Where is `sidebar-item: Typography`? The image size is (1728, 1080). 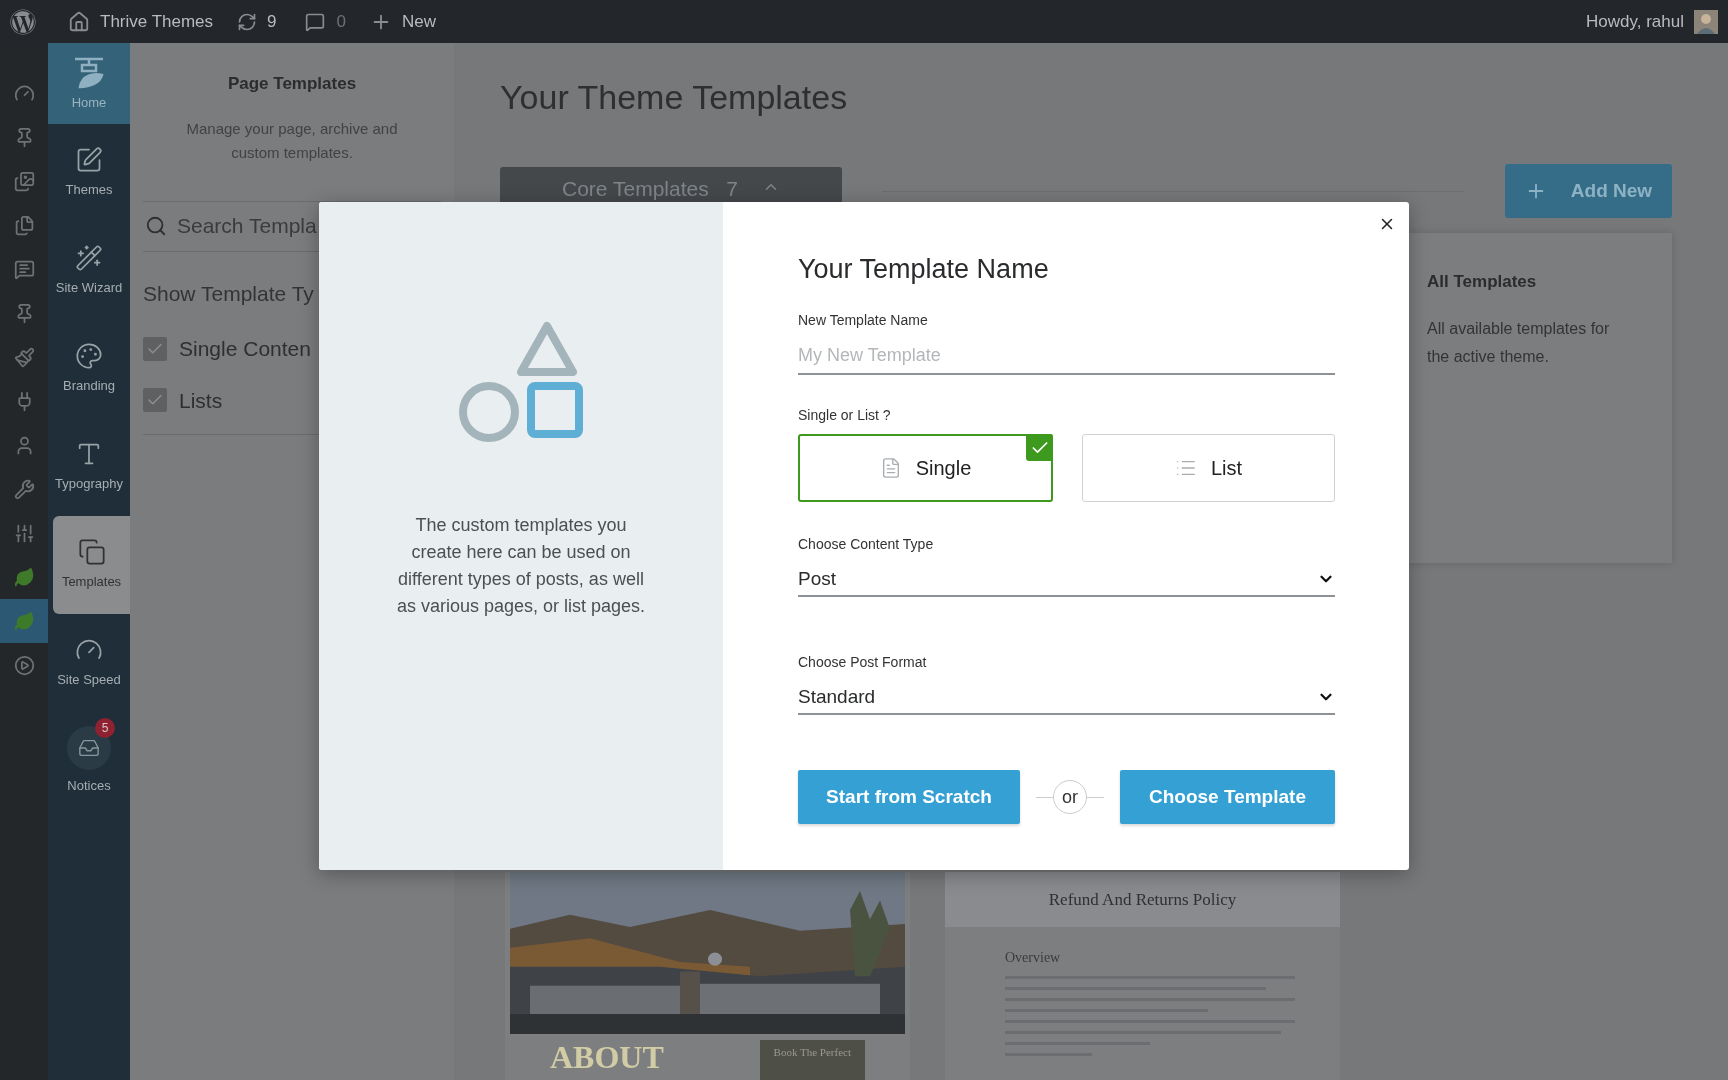 sidebar-item: Typography is located at coordinates (89, 467).